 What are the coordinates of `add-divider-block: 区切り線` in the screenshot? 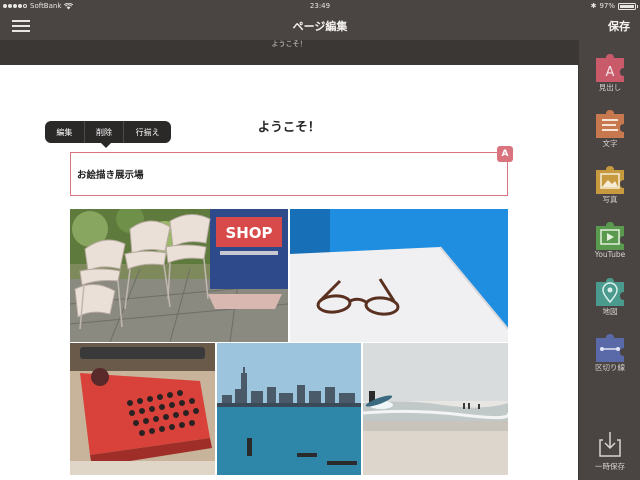 It's located at (609, 348).